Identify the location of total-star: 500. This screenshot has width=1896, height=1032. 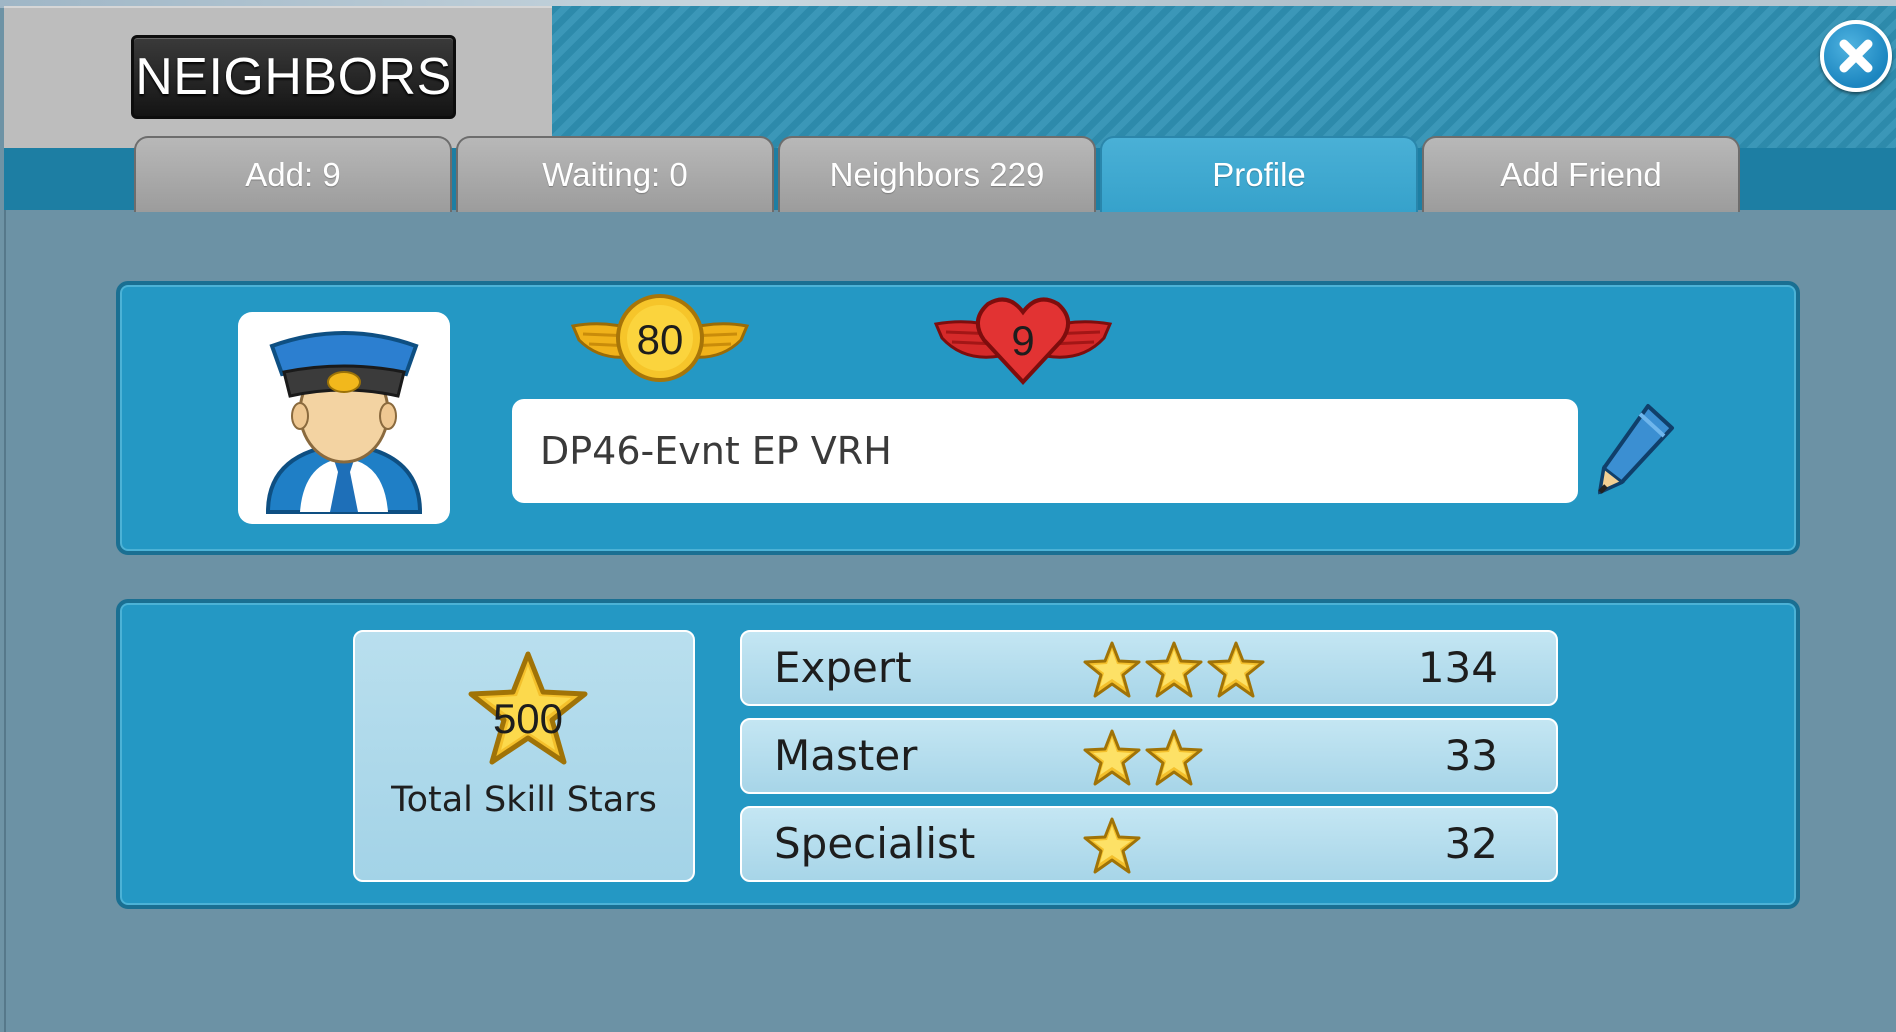
(528, 712).